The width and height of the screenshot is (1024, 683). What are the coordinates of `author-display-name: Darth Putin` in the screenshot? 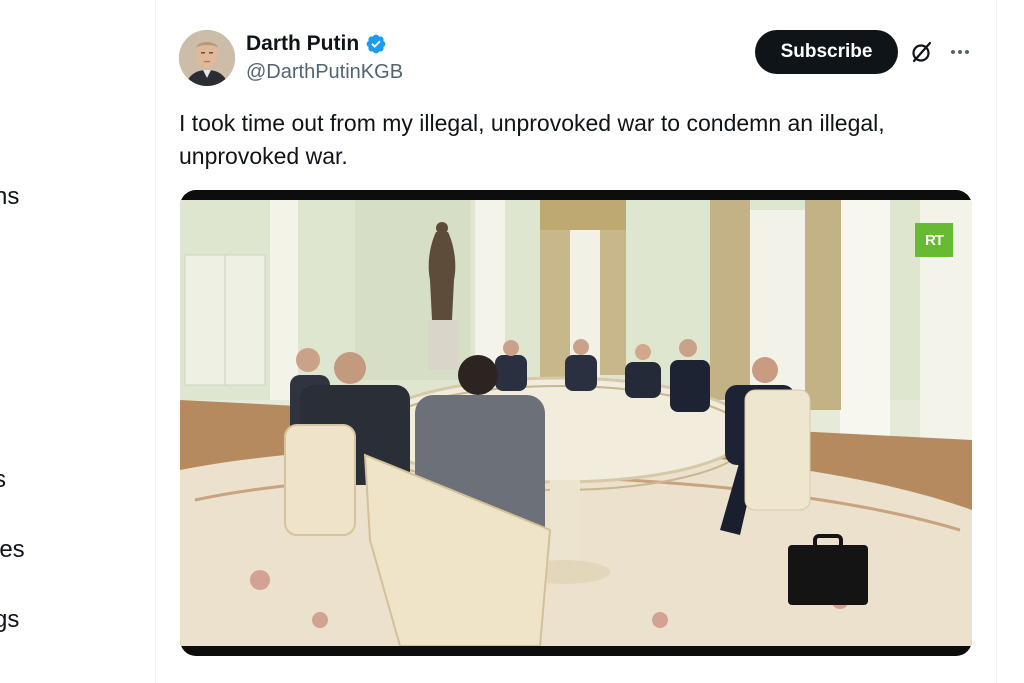 It's located at (302, 44).